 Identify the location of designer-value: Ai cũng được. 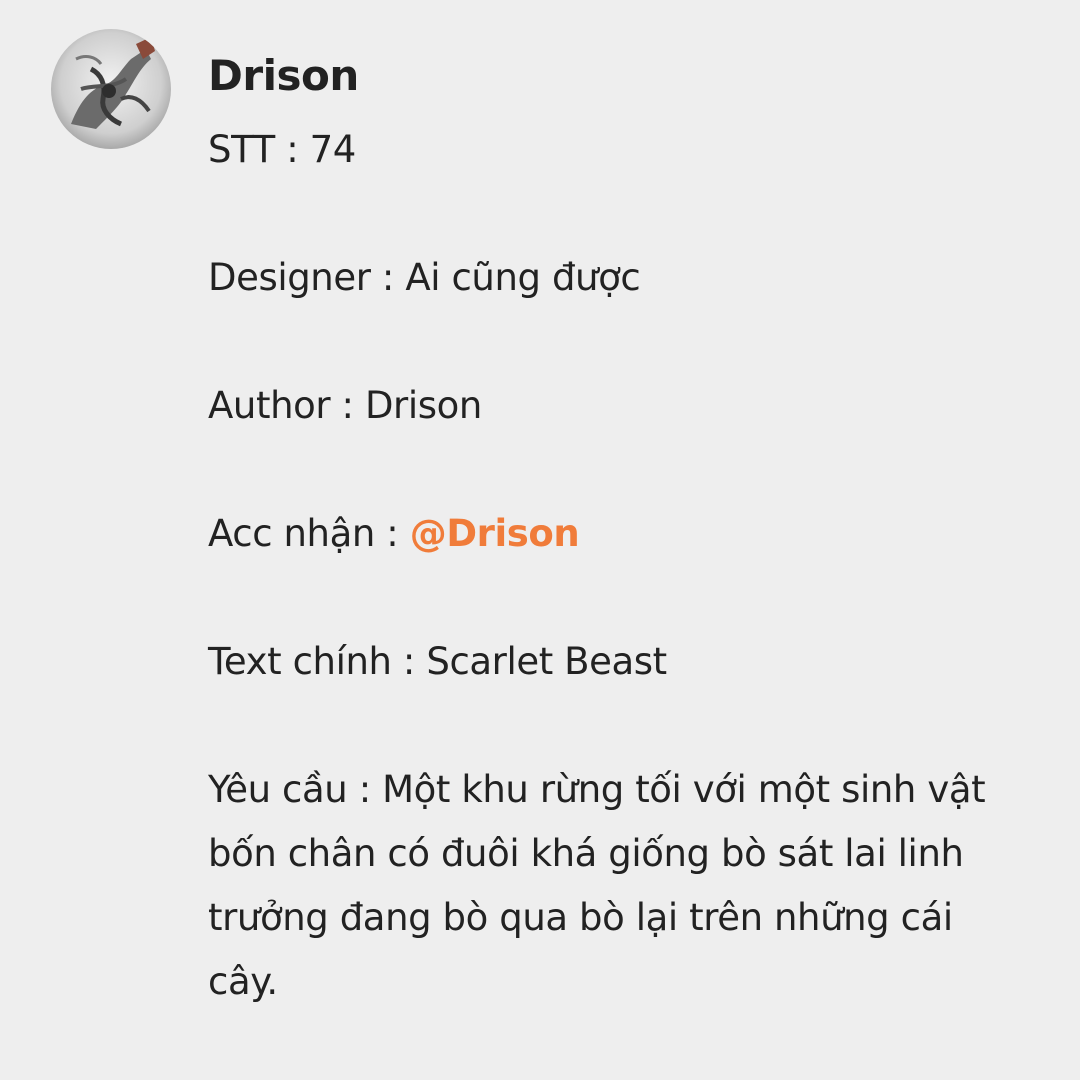
(523, 277).